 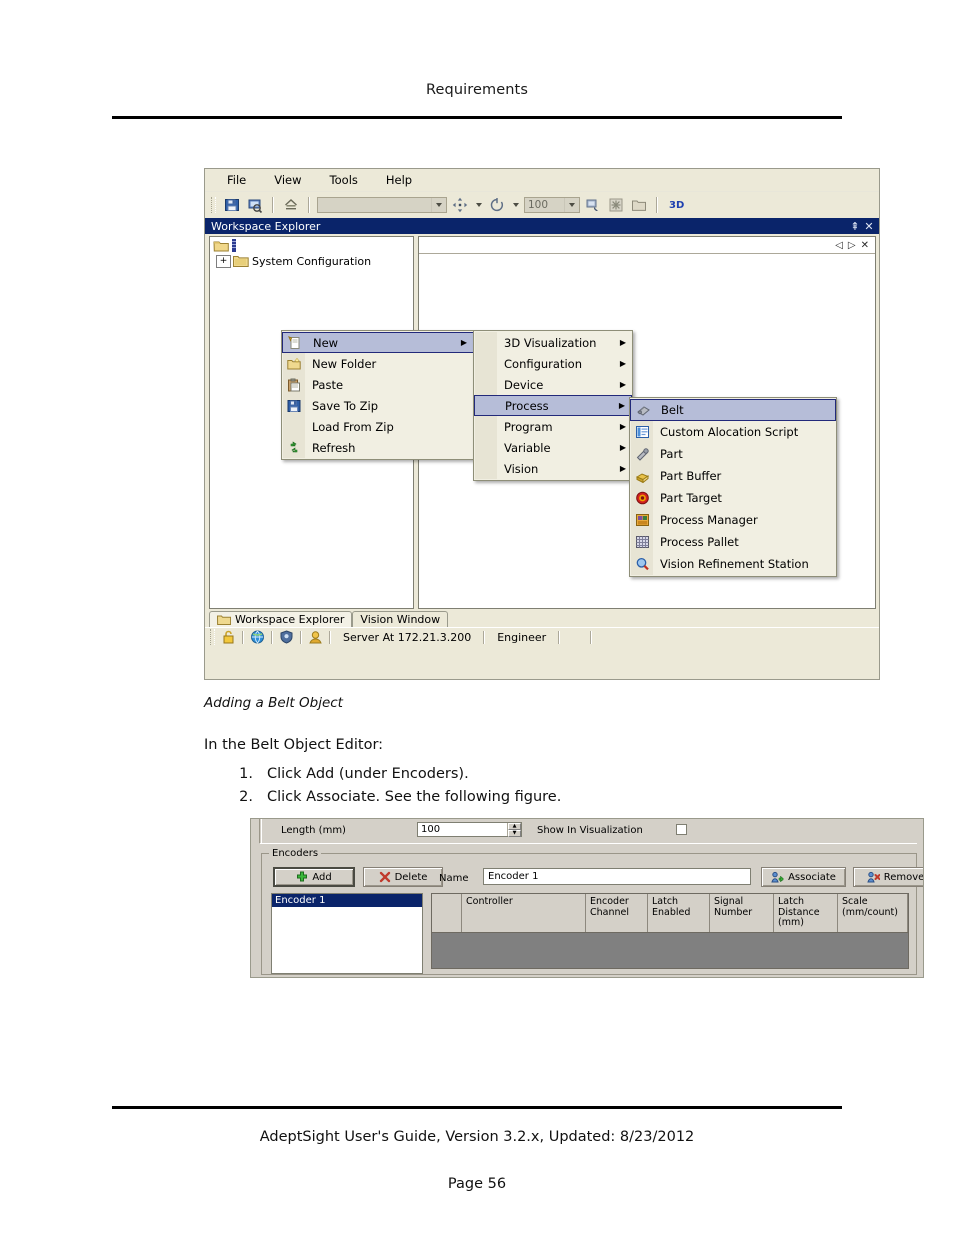 What do you see at coordinates (852, 245) in the screenshot?
I see `chevron-right-icon: ▷` at bounding box center [852, 245].